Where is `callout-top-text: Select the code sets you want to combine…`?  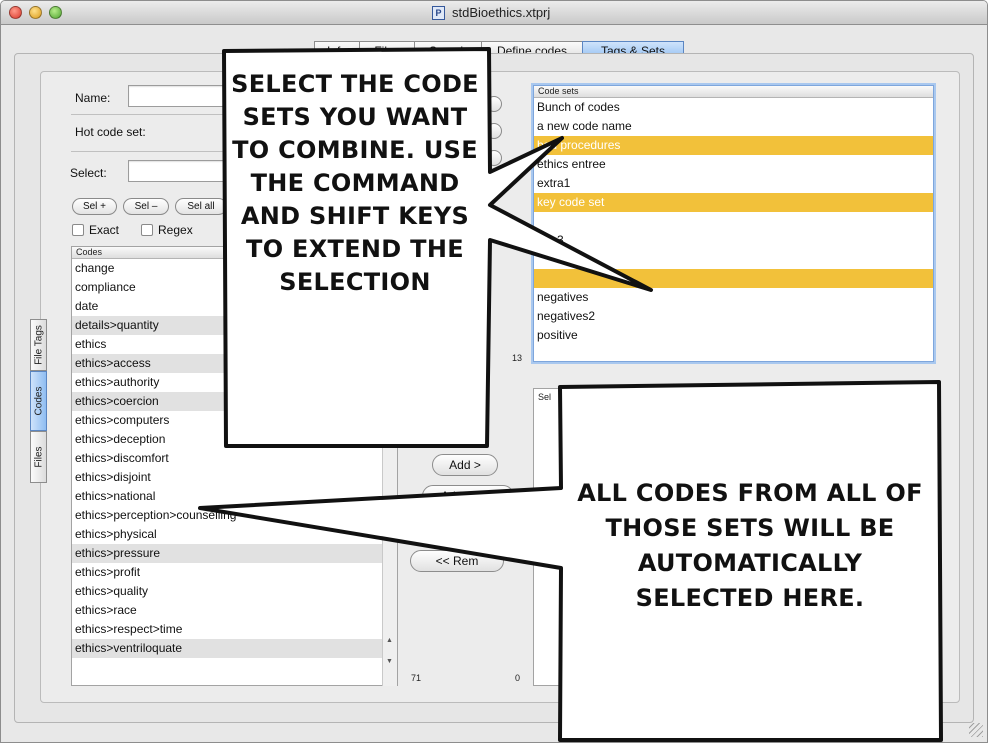
callout-top-text: Select the code sets you want to combine… is located at coordinates (355, 183).